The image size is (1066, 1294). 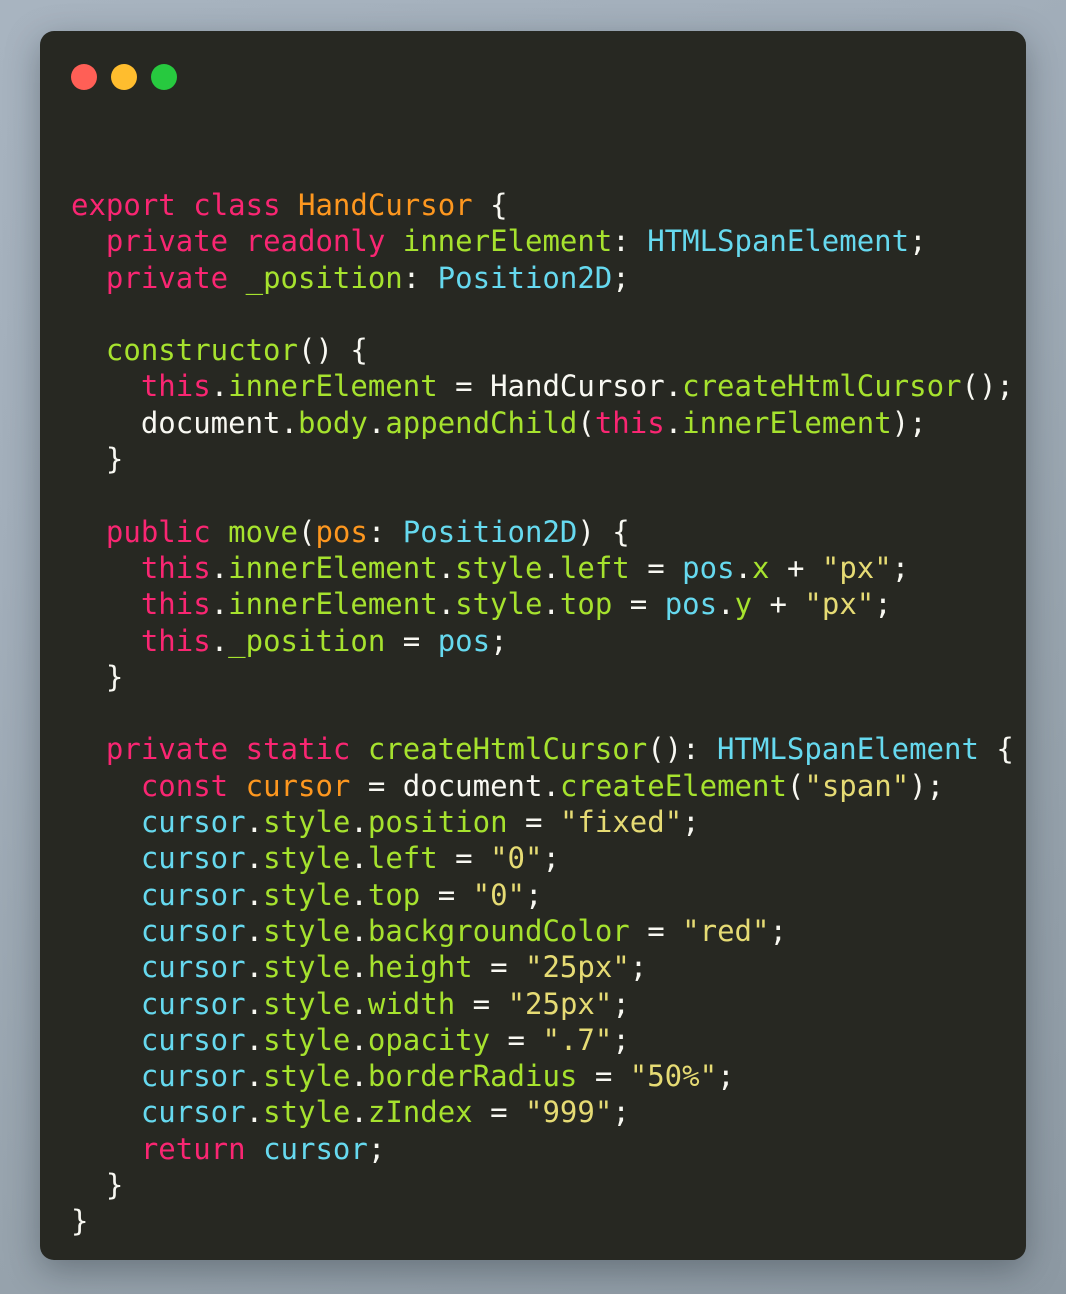 I want to click on maximize-window-button, so click(x=164, y=77).